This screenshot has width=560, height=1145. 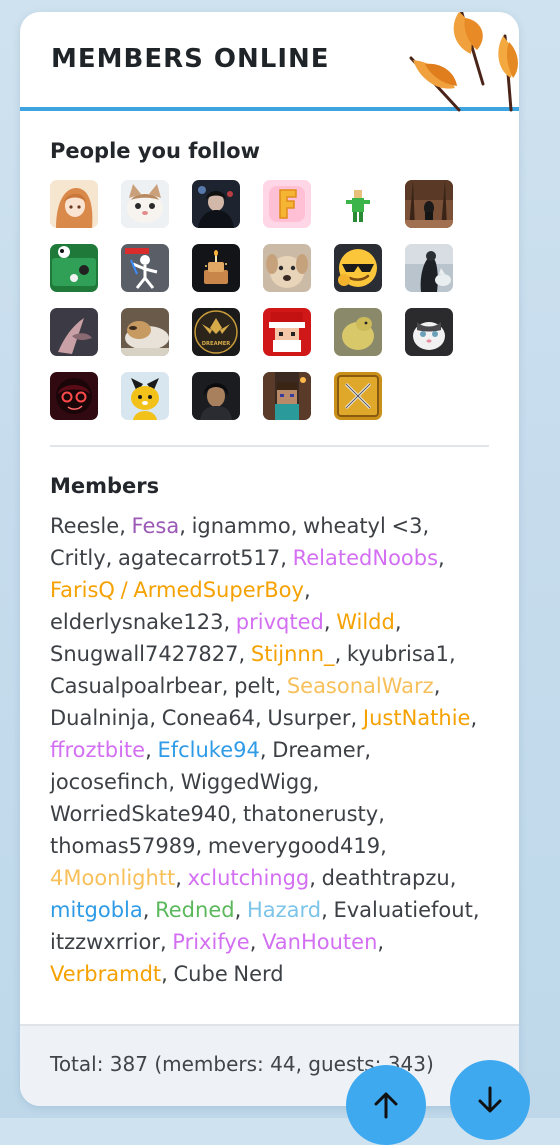 I want to click on member-name: Cube Nerd, so click(x=229, y=974).